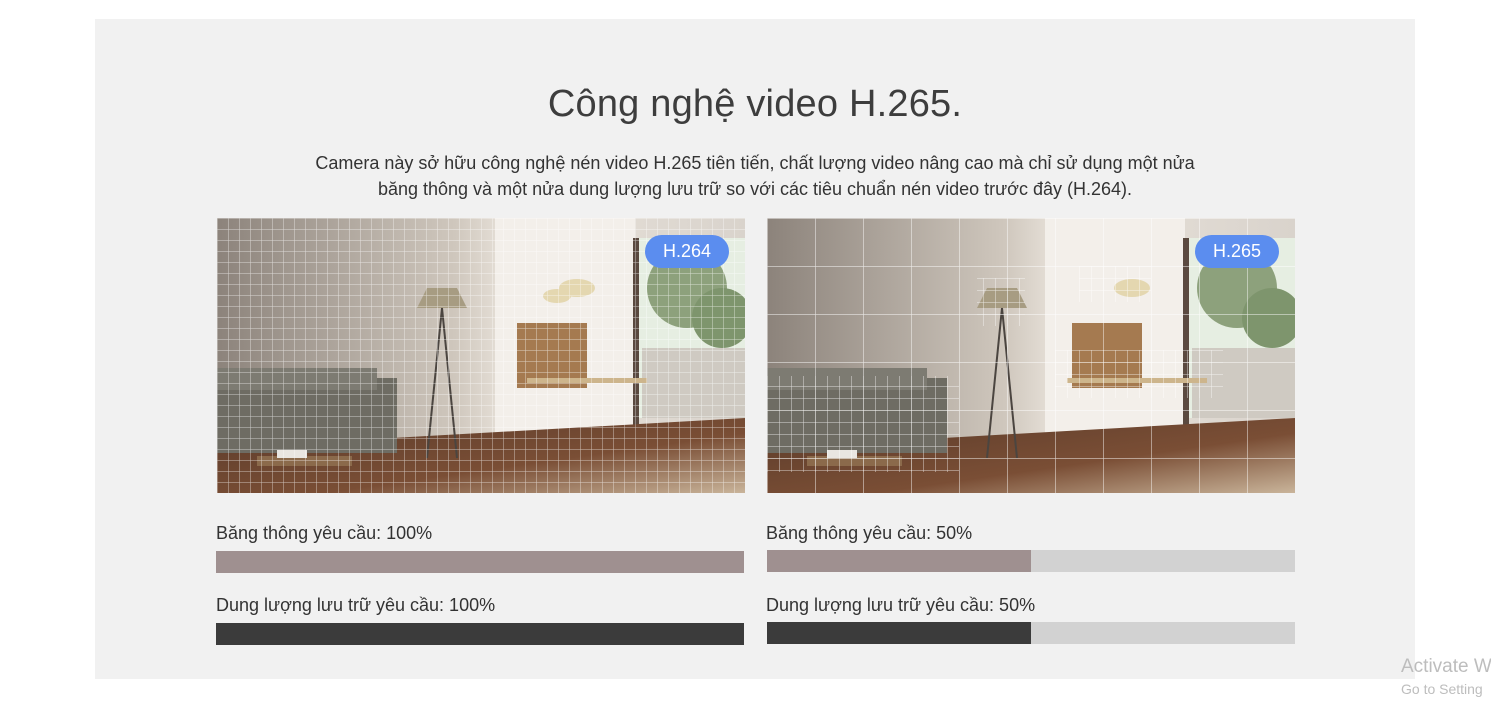 This screenshot has width=1491, height=726. What do you see at coordinates (901, 605) in the screenshot?
I see `h265-storage-label: Dung lượng lưu trữ yêu cầu: 50%` at bounding box center [901, 605].